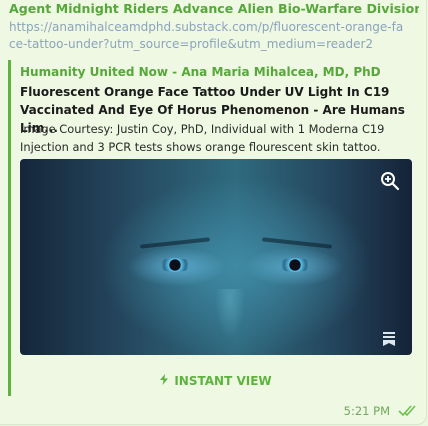 The height and width of the screenshot is (426, 428). I want to click on instant-view-label: INSTANT VIEW, so click(223, 381).